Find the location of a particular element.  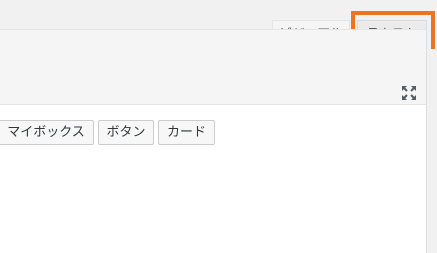

quicktag-mybox-button: マイボックス is located at coordinates (47, 132).